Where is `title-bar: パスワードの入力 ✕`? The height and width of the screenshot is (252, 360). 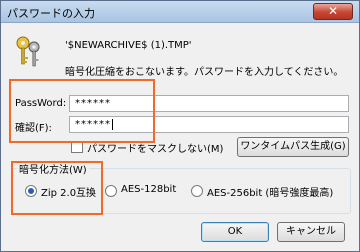 title-bar: パスワードの入力 ✕ is located at coordinates (180, 12).